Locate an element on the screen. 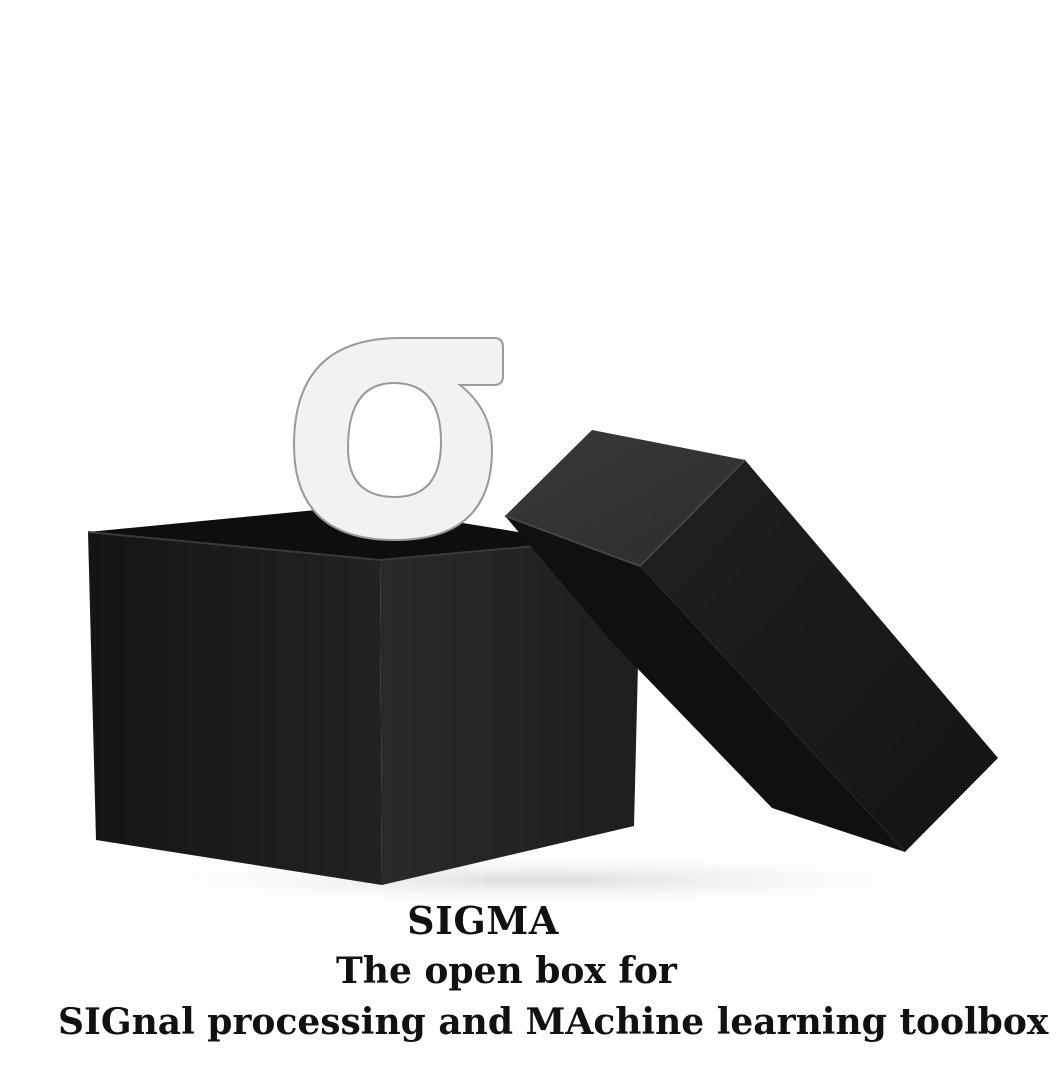  sigma-shape is located at coordinates (398, 439).